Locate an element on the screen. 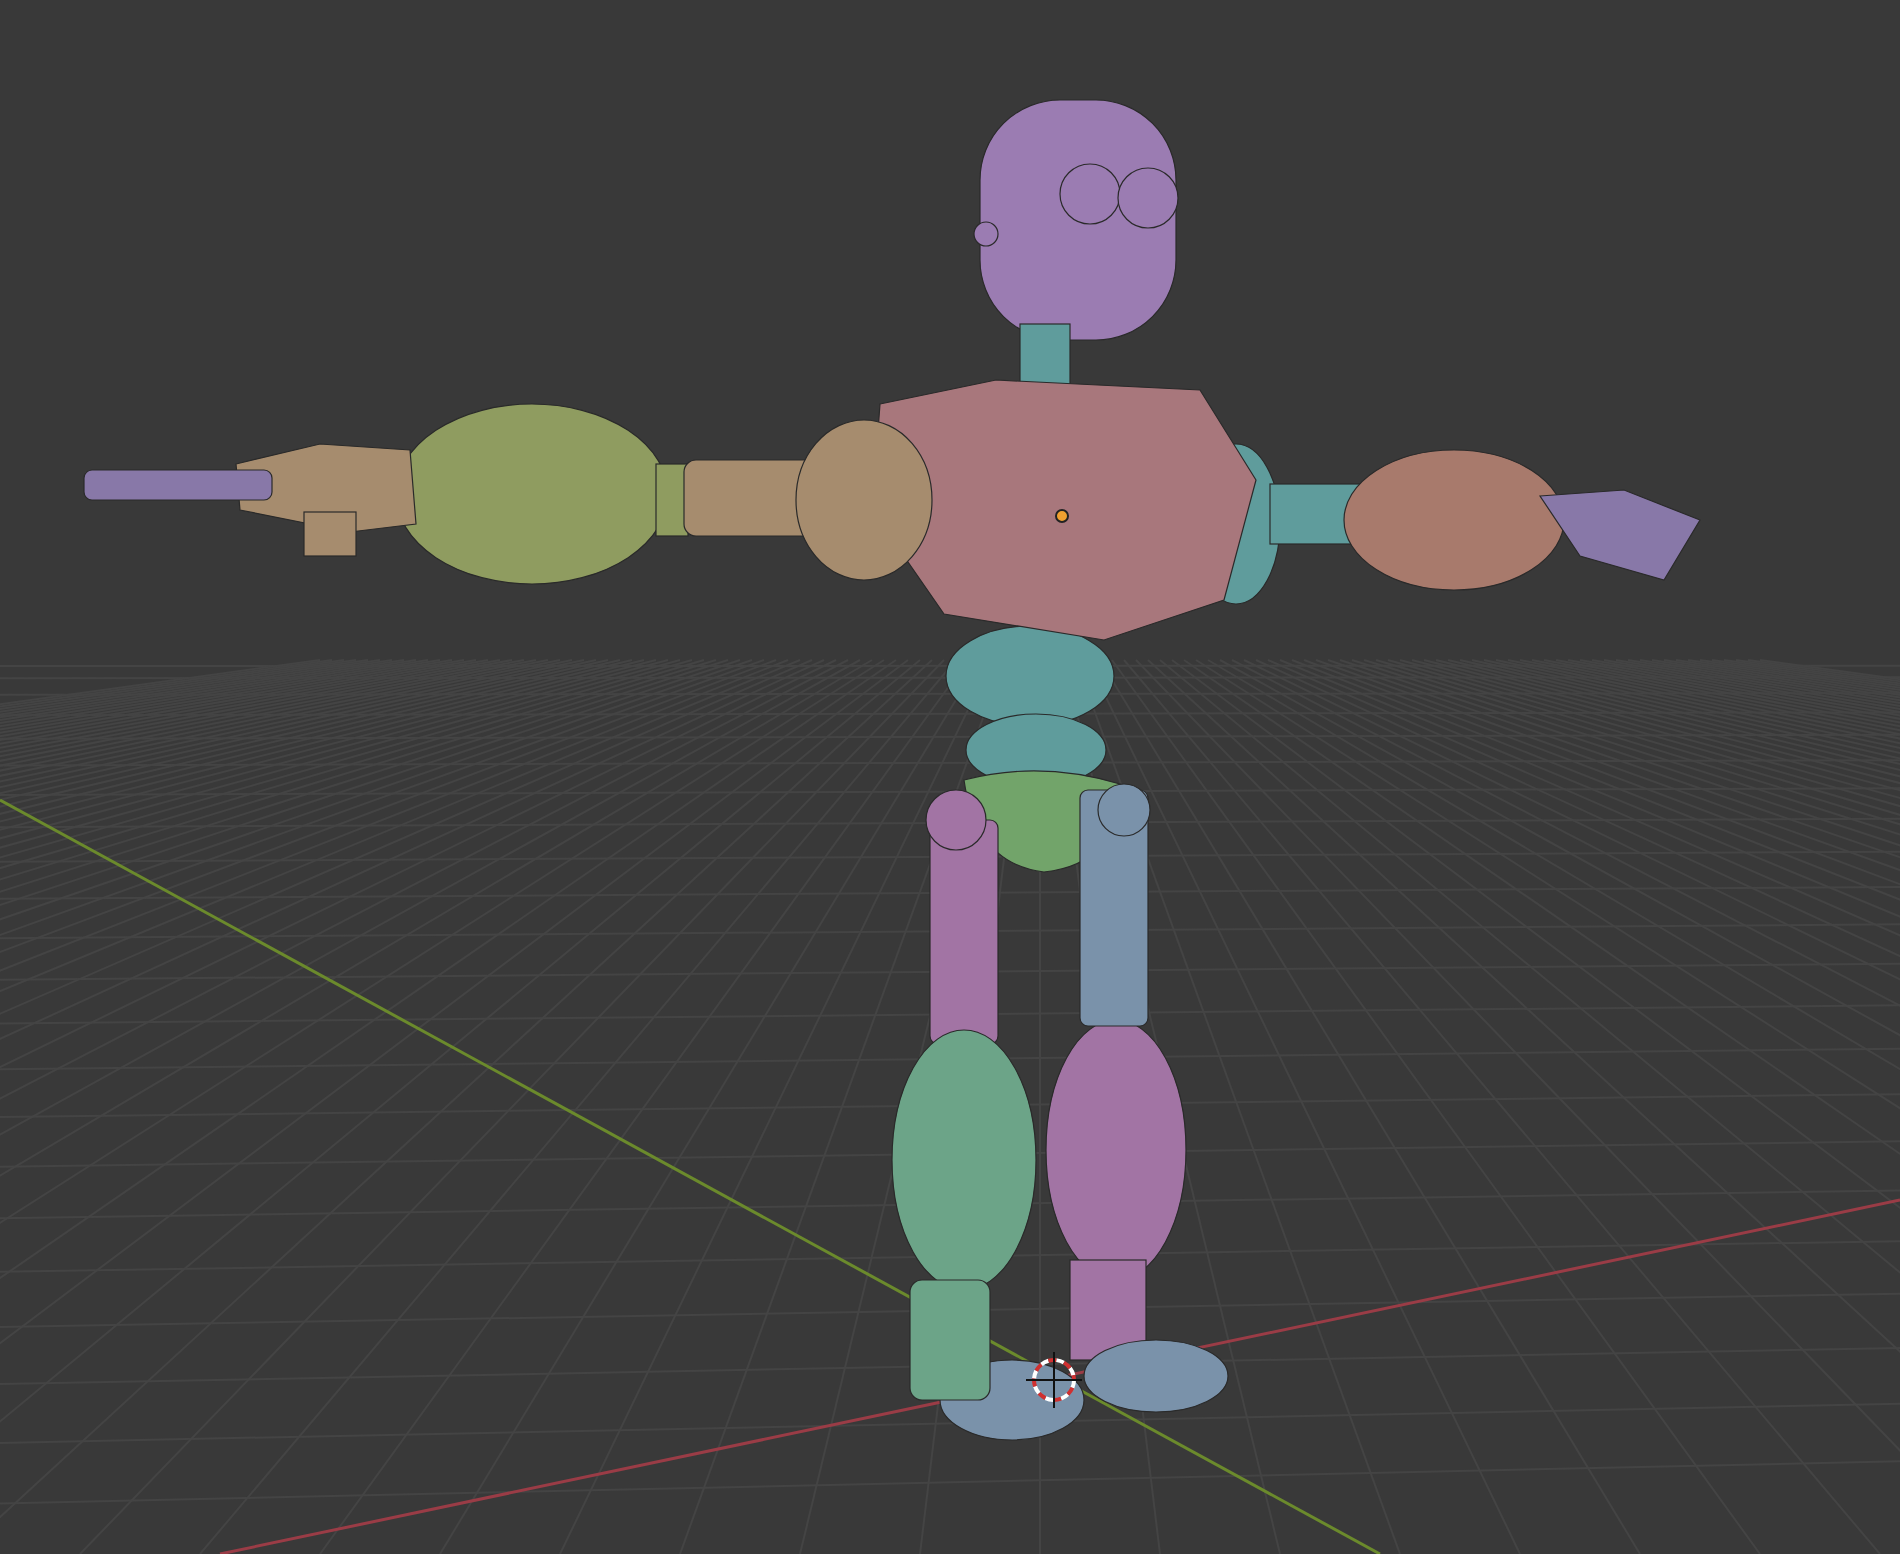 Image resolution: width=1900 pixels, height=1554 pixels. cursor-icon is located at coordinates (1054, 1380).